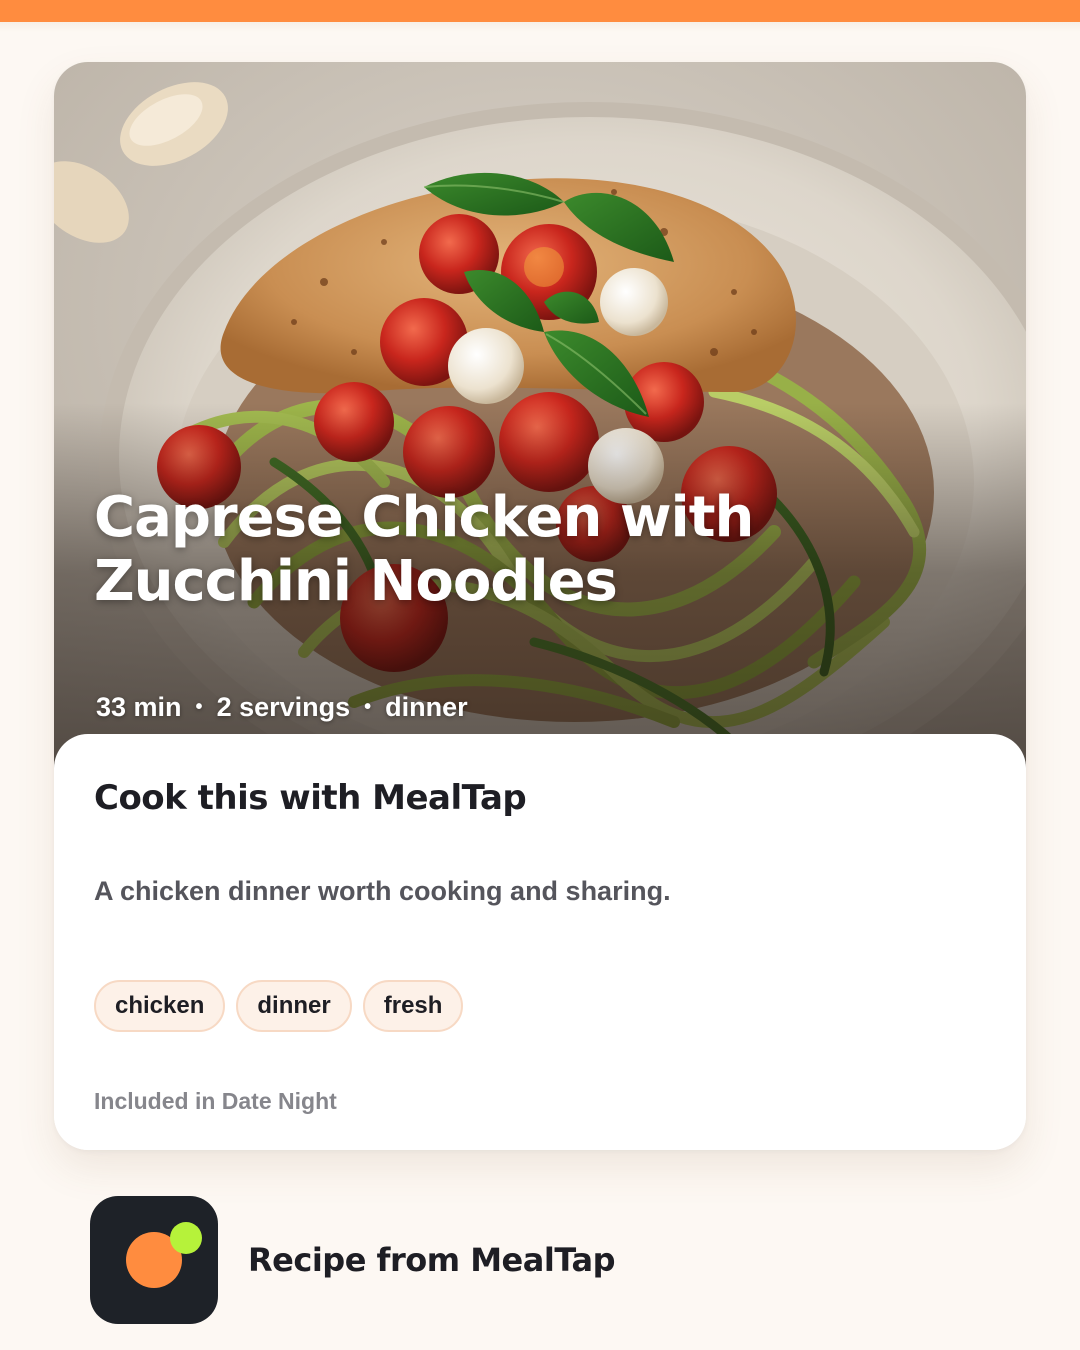  Describe the element at coordinates (432, 1260) in the screenshot. I see `footer-text: Recipe from MealTap` at that location.